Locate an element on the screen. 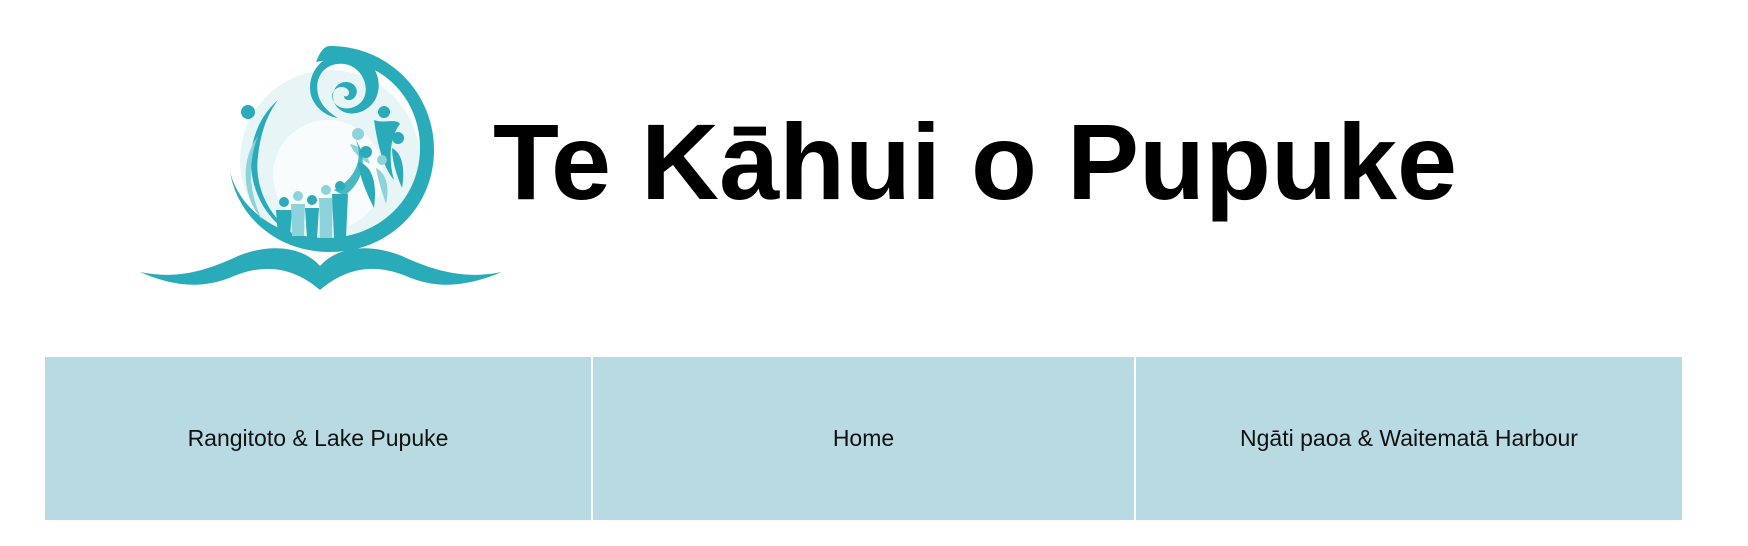 The width and height of the screenshot is (1748, 546). nav-item-ngati-paoa-waitemata-harbour: Ngāti paoa & Waitematā Harbour is located at coordinates (1409, 438).